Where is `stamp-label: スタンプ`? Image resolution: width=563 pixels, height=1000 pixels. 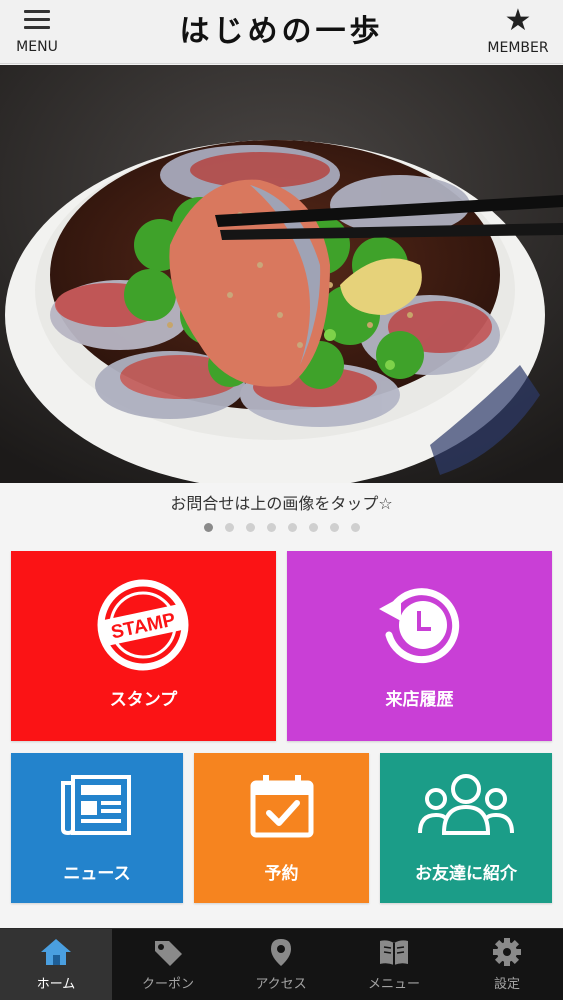
stamp-label: スタンプ is located at coordinates (143, 700).